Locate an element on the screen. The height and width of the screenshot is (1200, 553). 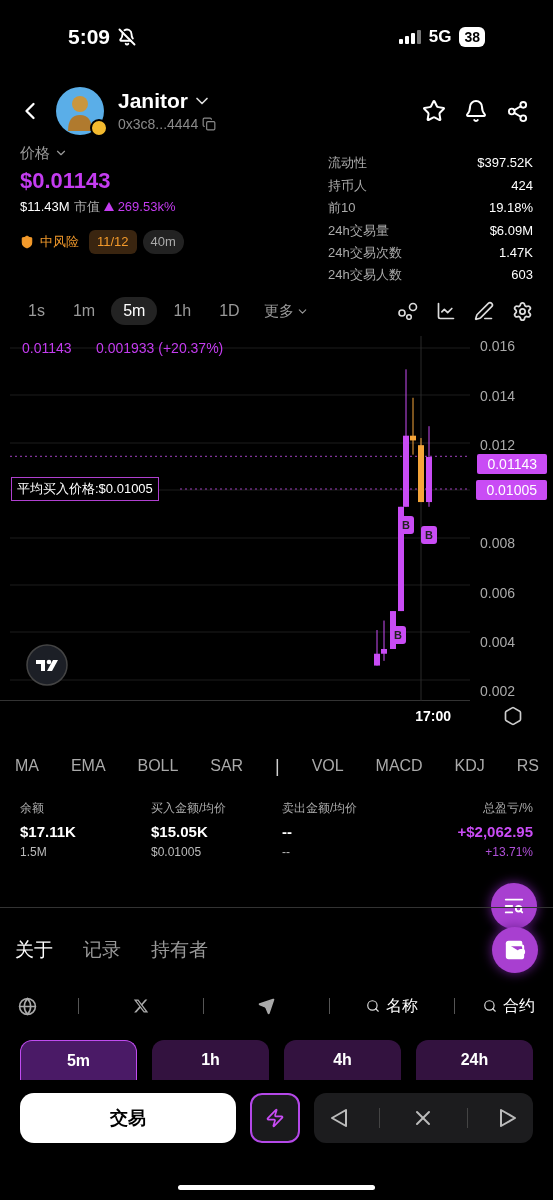
y-axis-label: 0.012 is located at coordinates (498, 444).